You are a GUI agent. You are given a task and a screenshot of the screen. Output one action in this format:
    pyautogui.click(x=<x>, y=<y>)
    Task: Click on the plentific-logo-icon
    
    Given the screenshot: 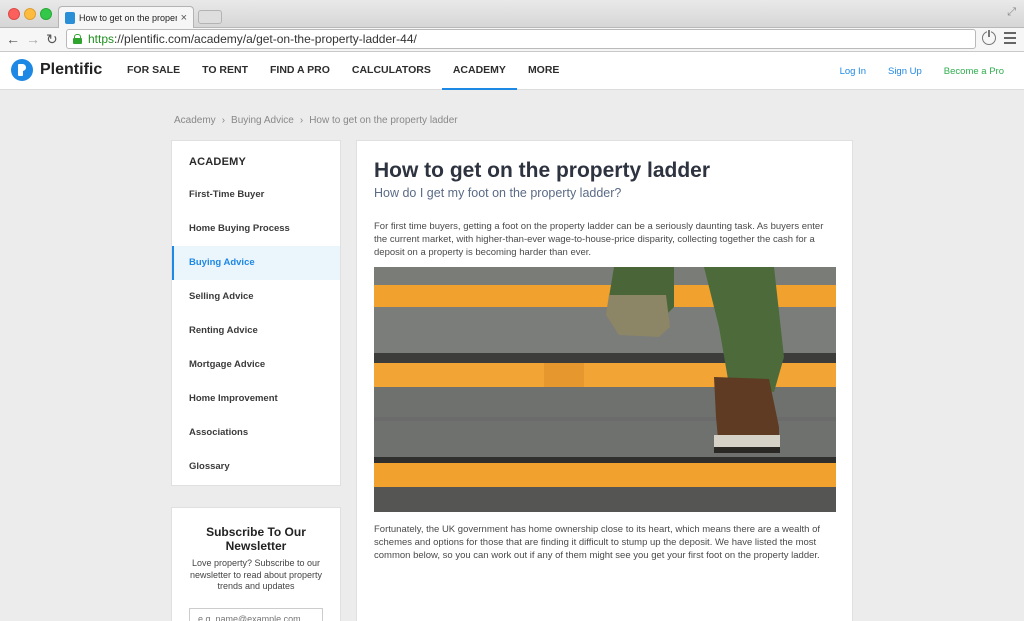 What is the action you would take?
    pyautogui.click(x=22, y=70)
    